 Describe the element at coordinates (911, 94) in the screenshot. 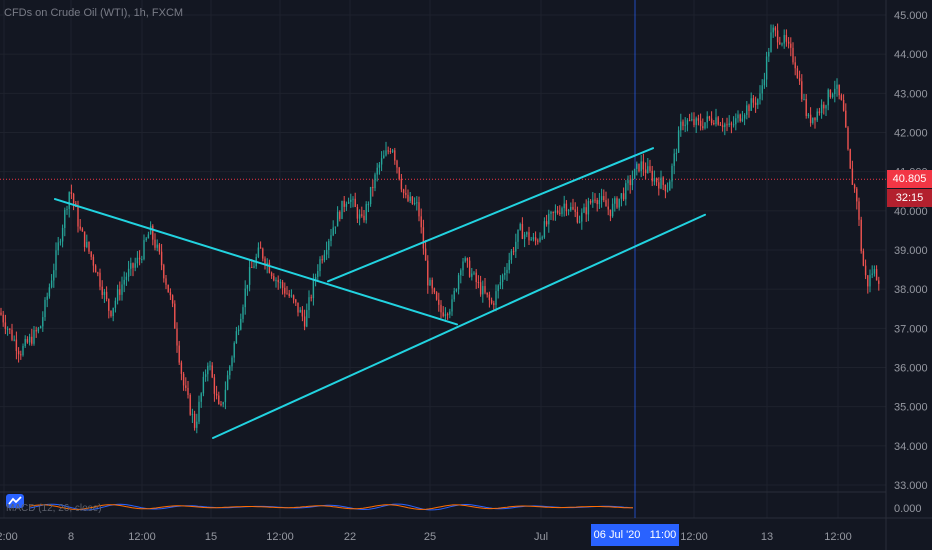

I see `y-tick-label: 43.000` at that location.